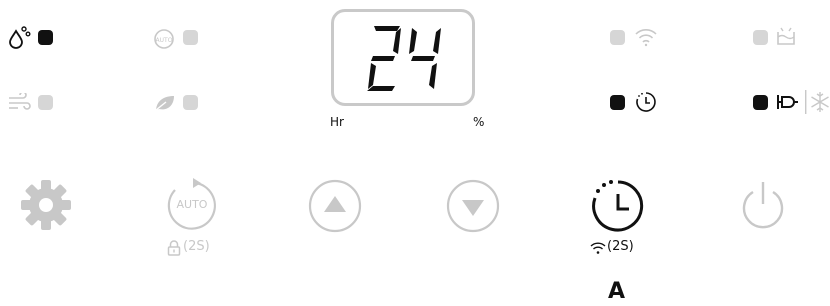  Describe the element at coordinates (20, 37) in the screenshot. I see `drops-icon` at that location.